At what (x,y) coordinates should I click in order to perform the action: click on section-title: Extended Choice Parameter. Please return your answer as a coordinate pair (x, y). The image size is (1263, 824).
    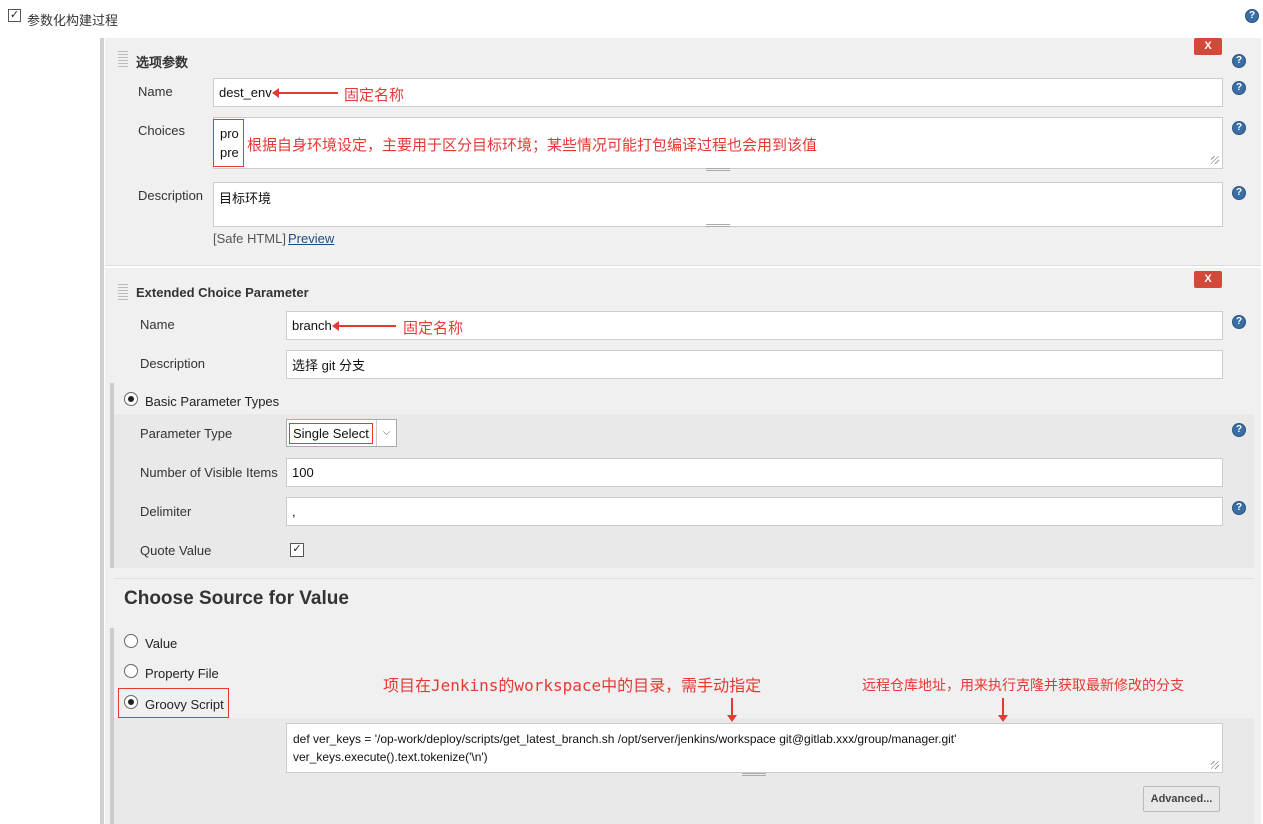
    Looking at the image, I should click on (222, 292).